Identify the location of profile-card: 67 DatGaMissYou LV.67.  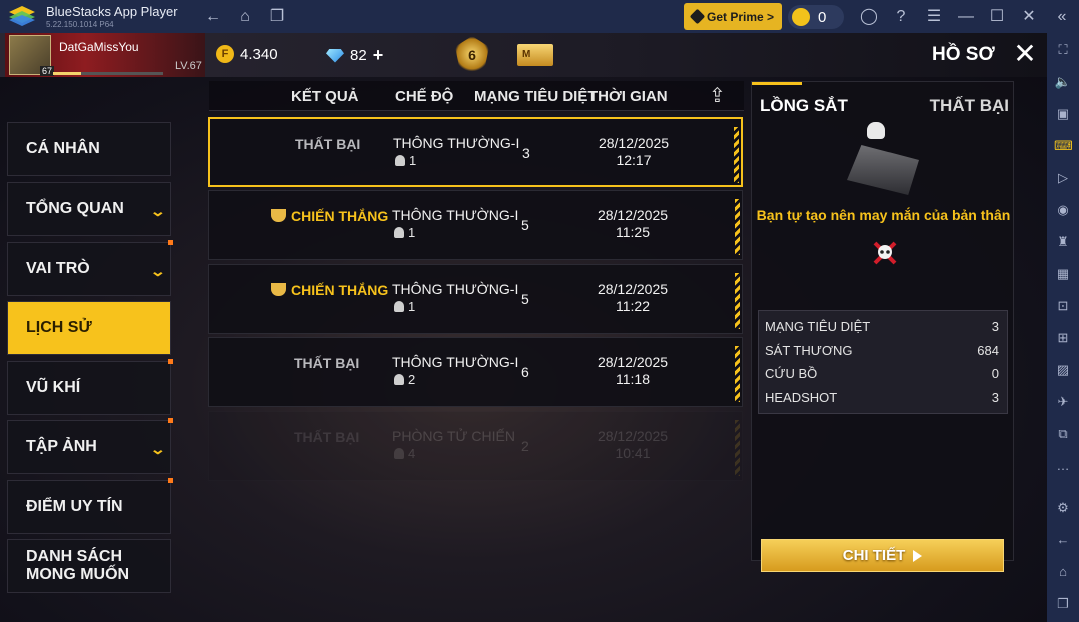
(105, 55).